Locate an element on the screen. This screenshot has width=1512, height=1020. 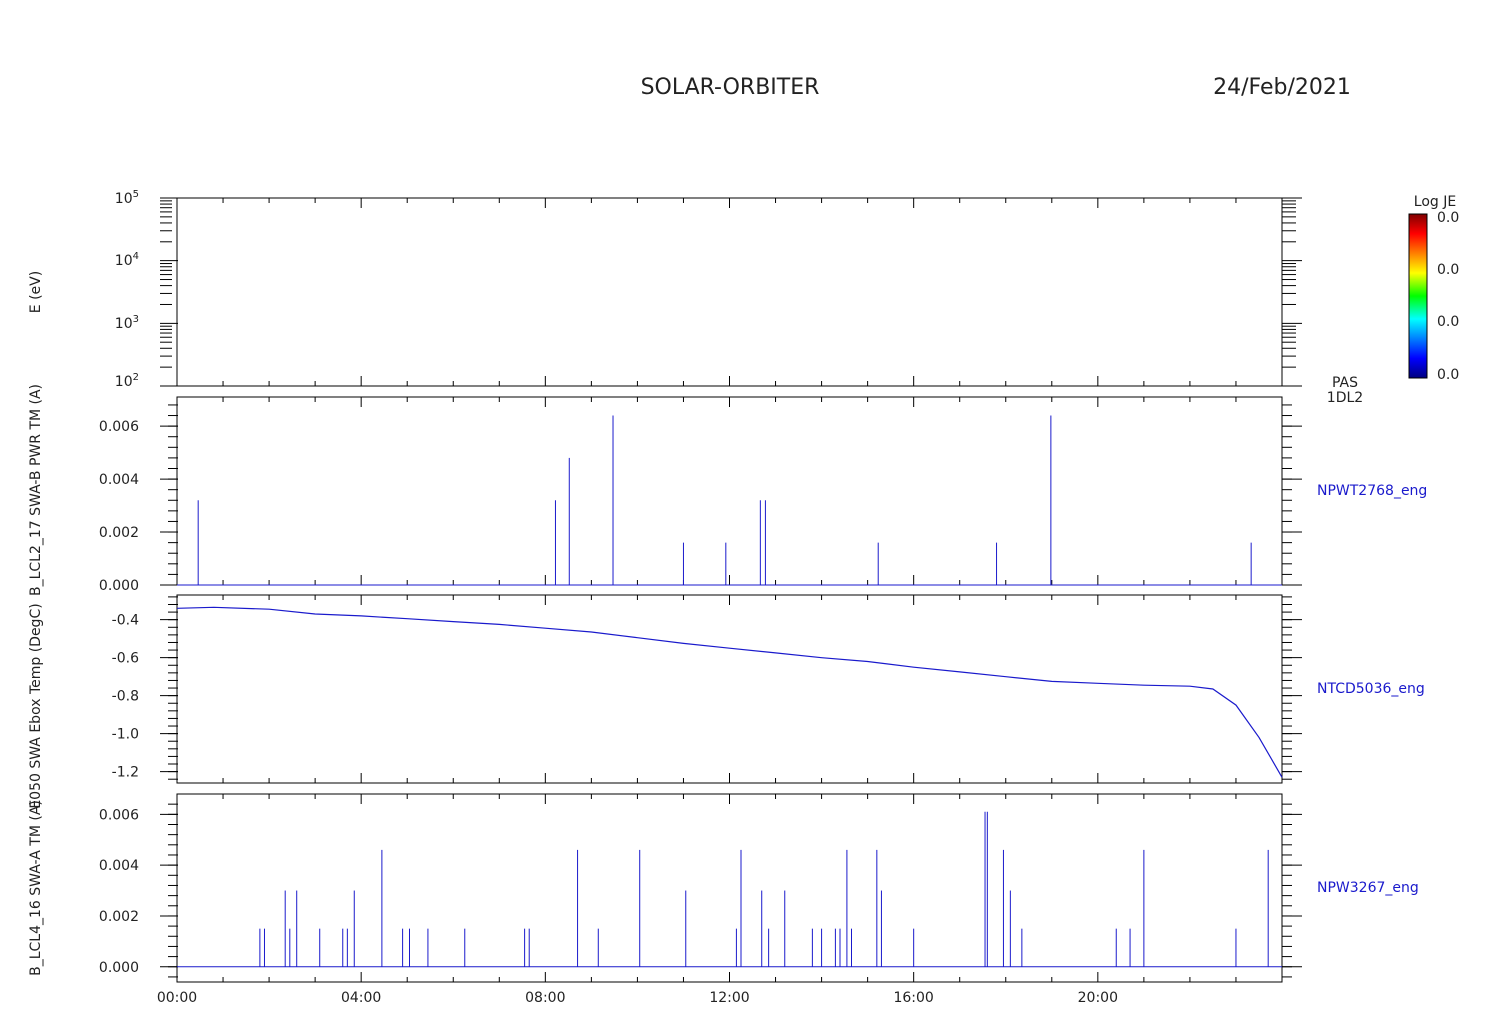
temp-side-label: NTCD5036_eng is located at coordinates (1371, 689).